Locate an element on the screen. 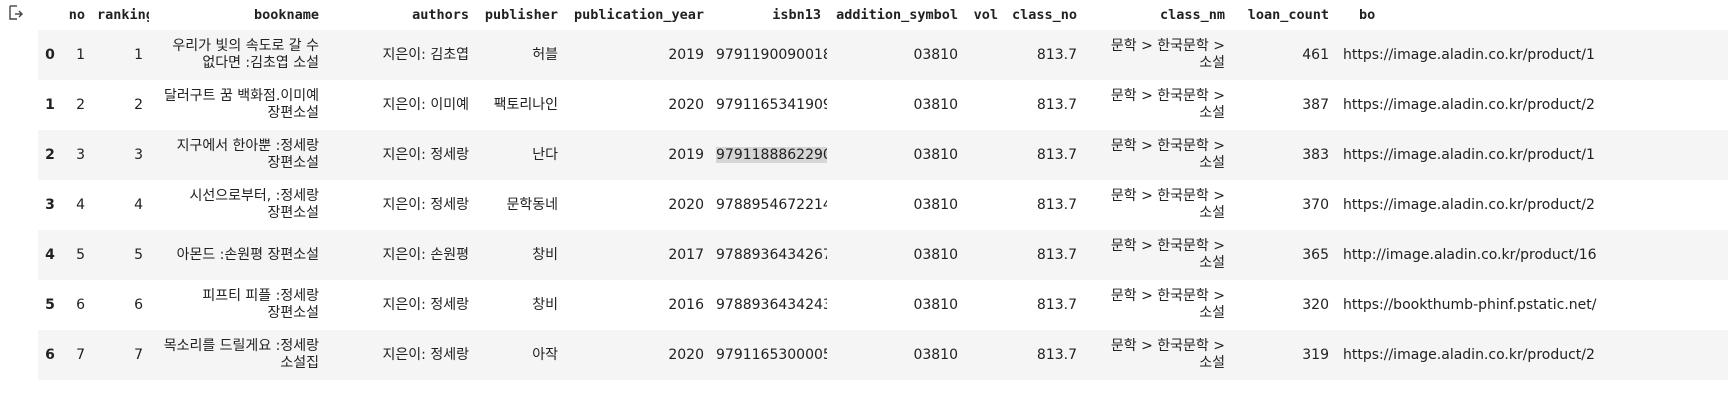 This screenshot has width=1728, height=405. cell-loan-count: 461 is located at coordinates (1315, 54).